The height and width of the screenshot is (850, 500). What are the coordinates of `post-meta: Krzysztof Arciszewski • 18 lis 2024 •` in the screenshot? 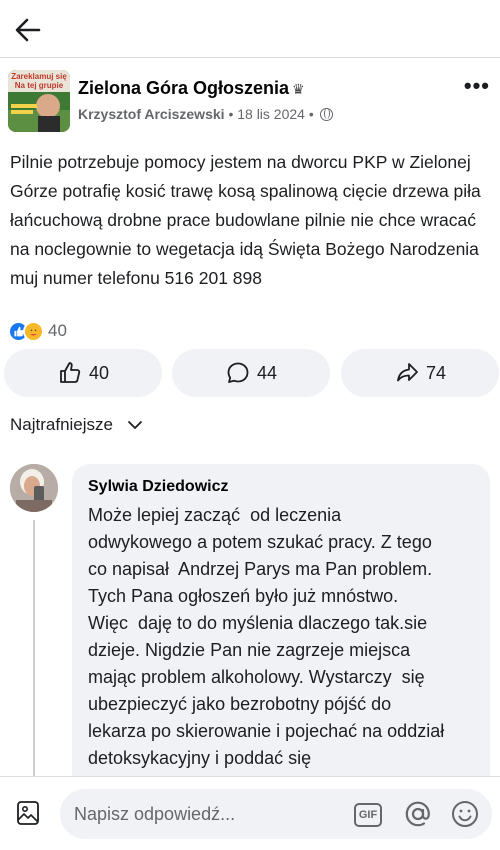 It's located at (205, 114).